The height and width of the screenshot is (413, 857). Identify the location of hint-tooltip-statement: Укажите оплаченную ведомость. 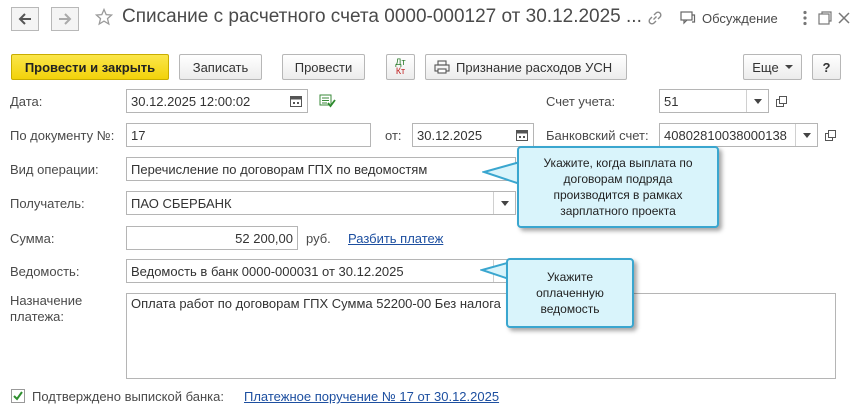
(570, 293).